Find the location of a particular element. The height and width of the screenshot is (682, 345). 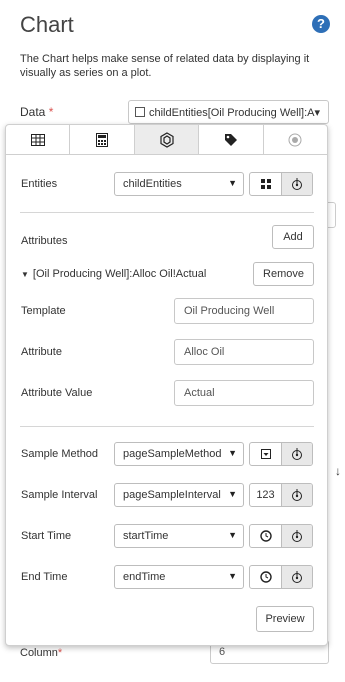

add-attribute-button: Add is located at coordinates (293, 237).